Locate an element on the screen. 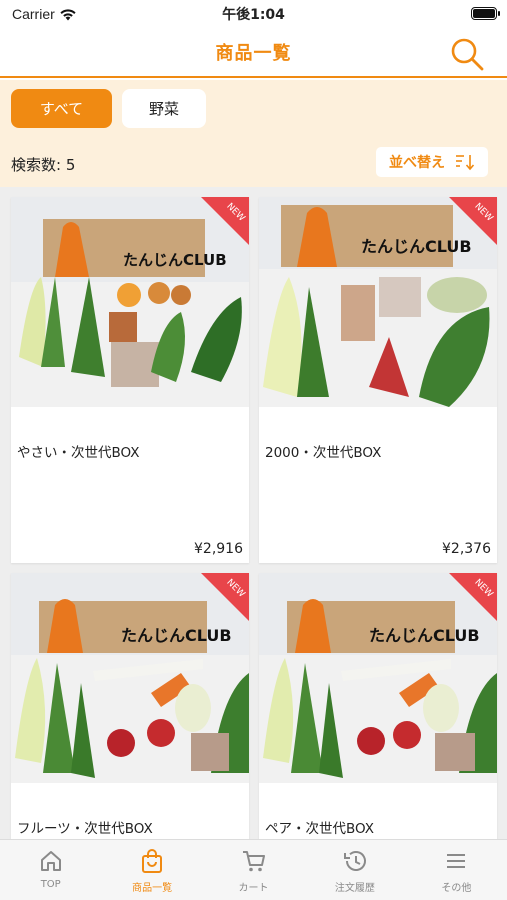 The height and width of the screenshot is (900, 507). status-bar: Carrier 午後1:04 is located at coordinates (253, 14).